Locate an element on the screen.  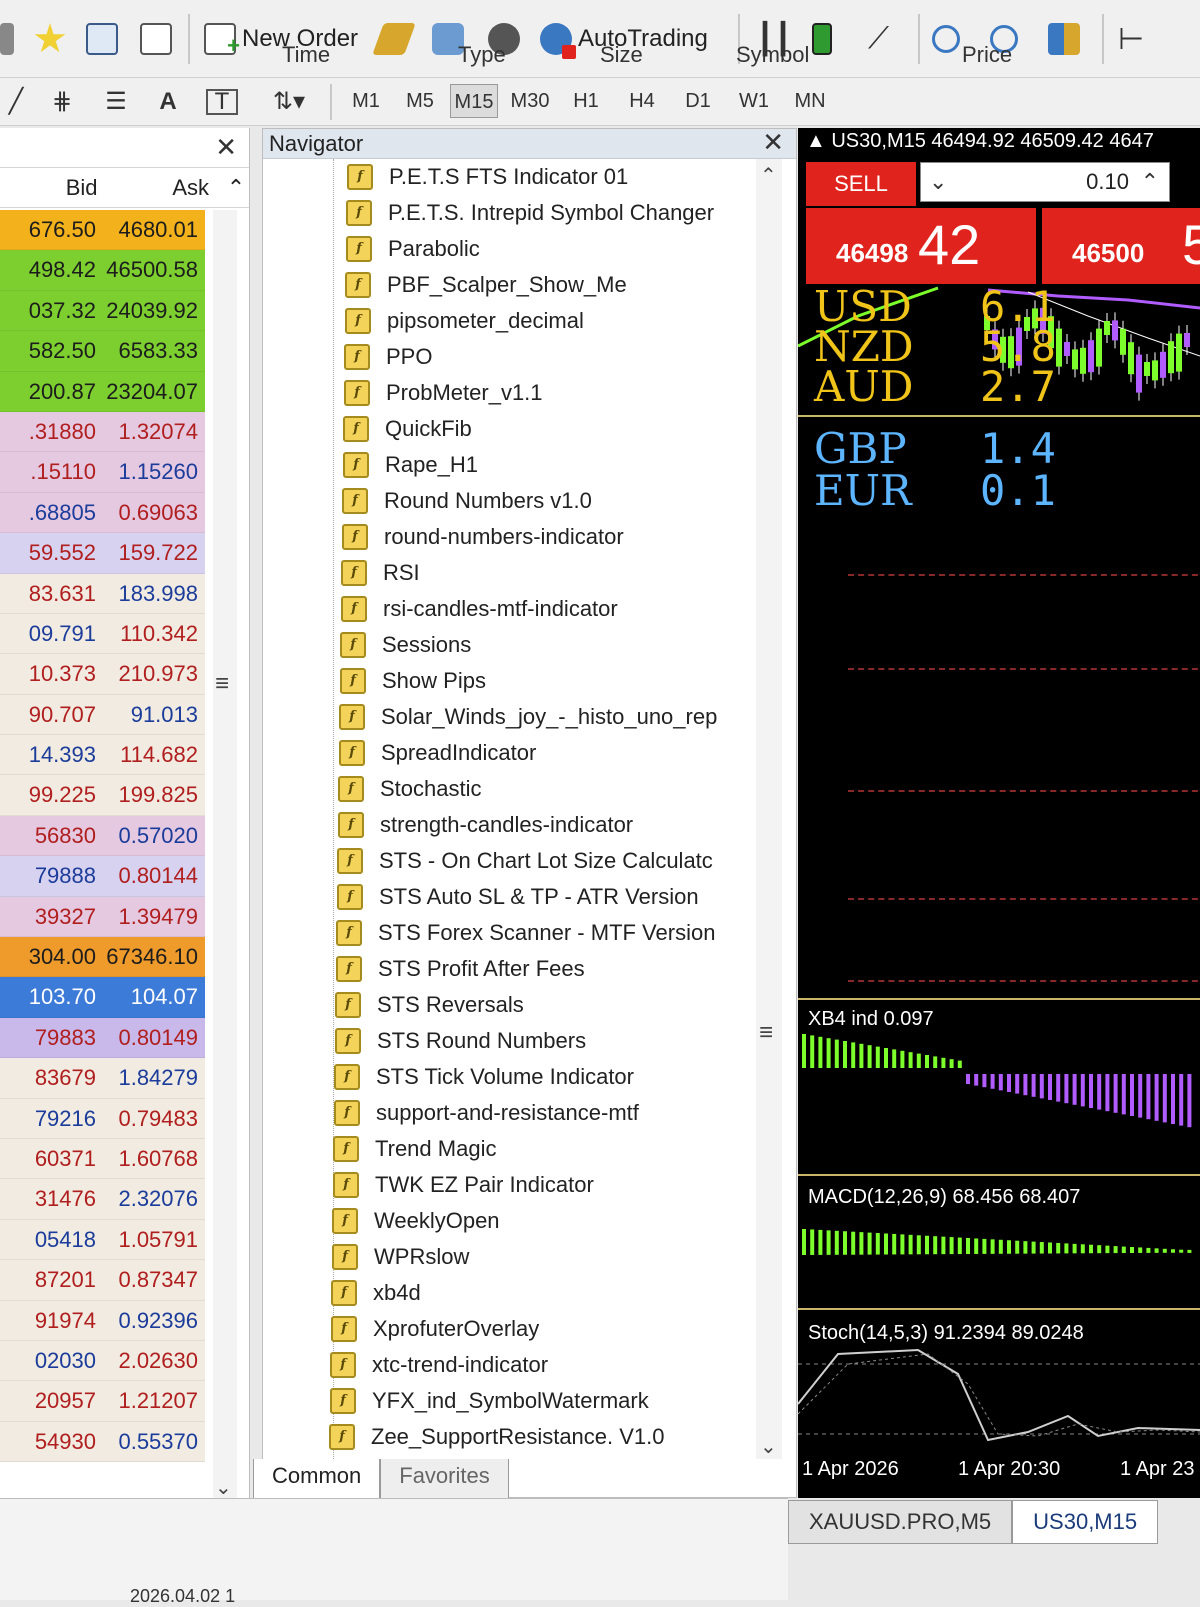
list-item: f SpreadIndicator is located at coordinates (533, 753).